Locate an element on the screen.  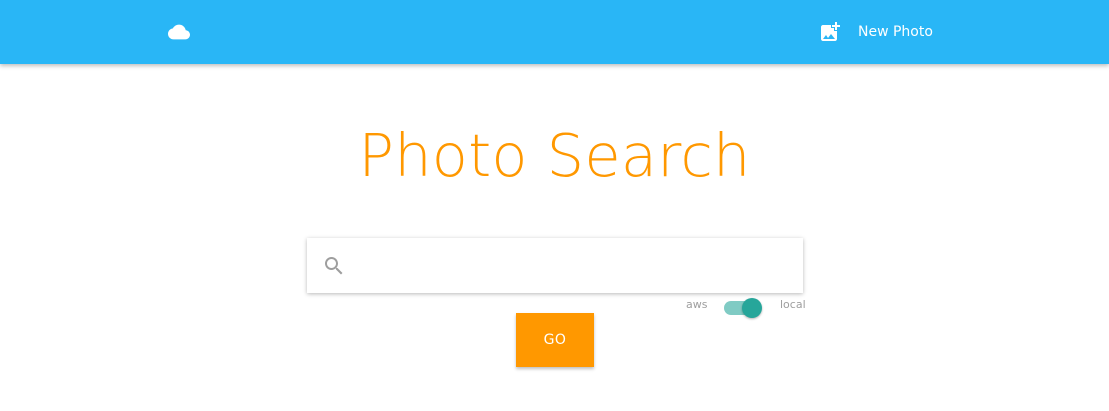
switch-thumb is located at coordinates (752, 308).